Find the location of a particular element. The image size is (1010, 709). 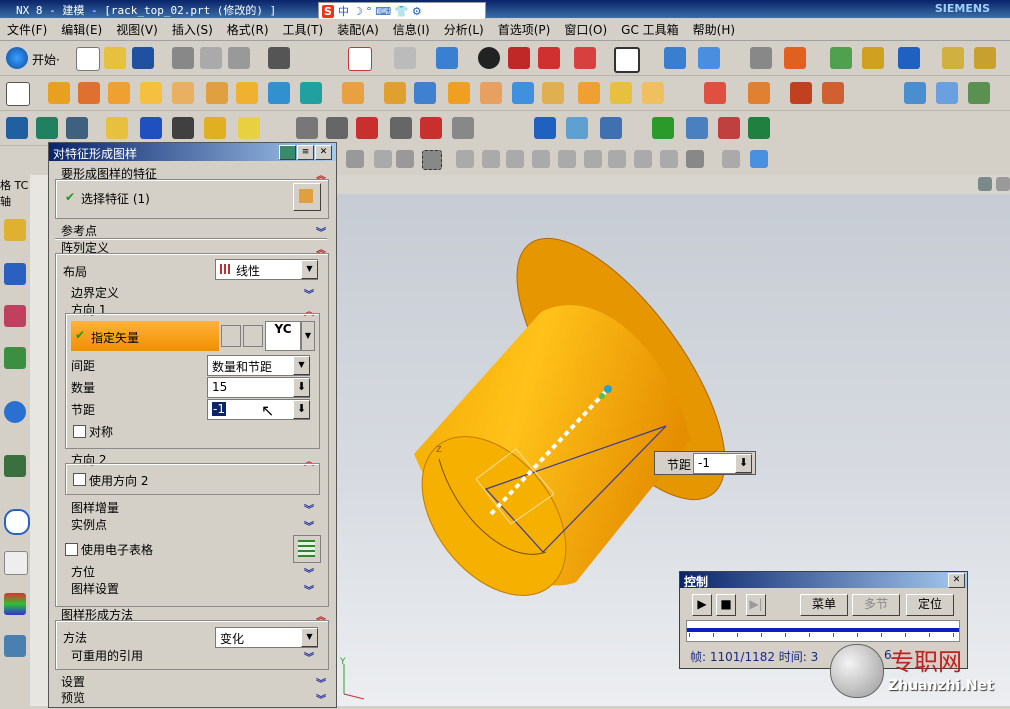

count-field: 15 ⬇ is located at coordinates (258, 387).